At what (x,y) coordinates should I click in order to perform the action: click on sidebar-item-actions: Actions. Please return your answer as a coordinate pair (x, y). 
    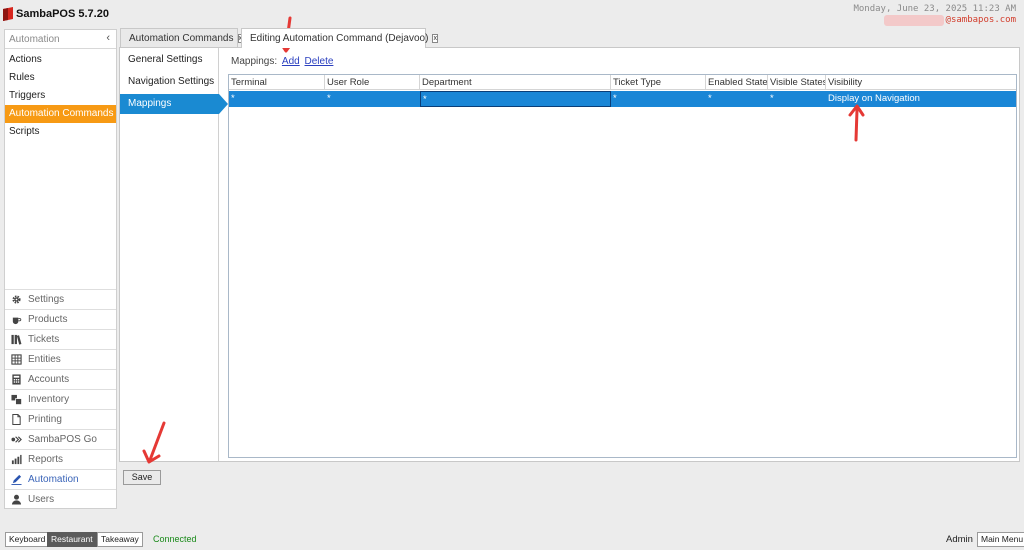
    Looking at the image, I should click on (60, 60).